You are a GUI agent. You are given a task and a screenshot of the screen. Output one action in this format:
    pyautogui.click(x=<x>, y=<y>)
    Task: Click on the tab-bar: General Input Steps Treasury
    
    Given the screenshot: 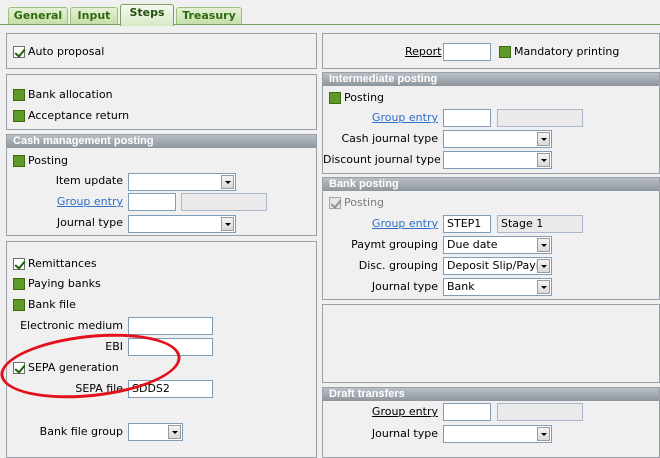 What is the action you would take?
    pyautogui.click(x=330, y=13)
    